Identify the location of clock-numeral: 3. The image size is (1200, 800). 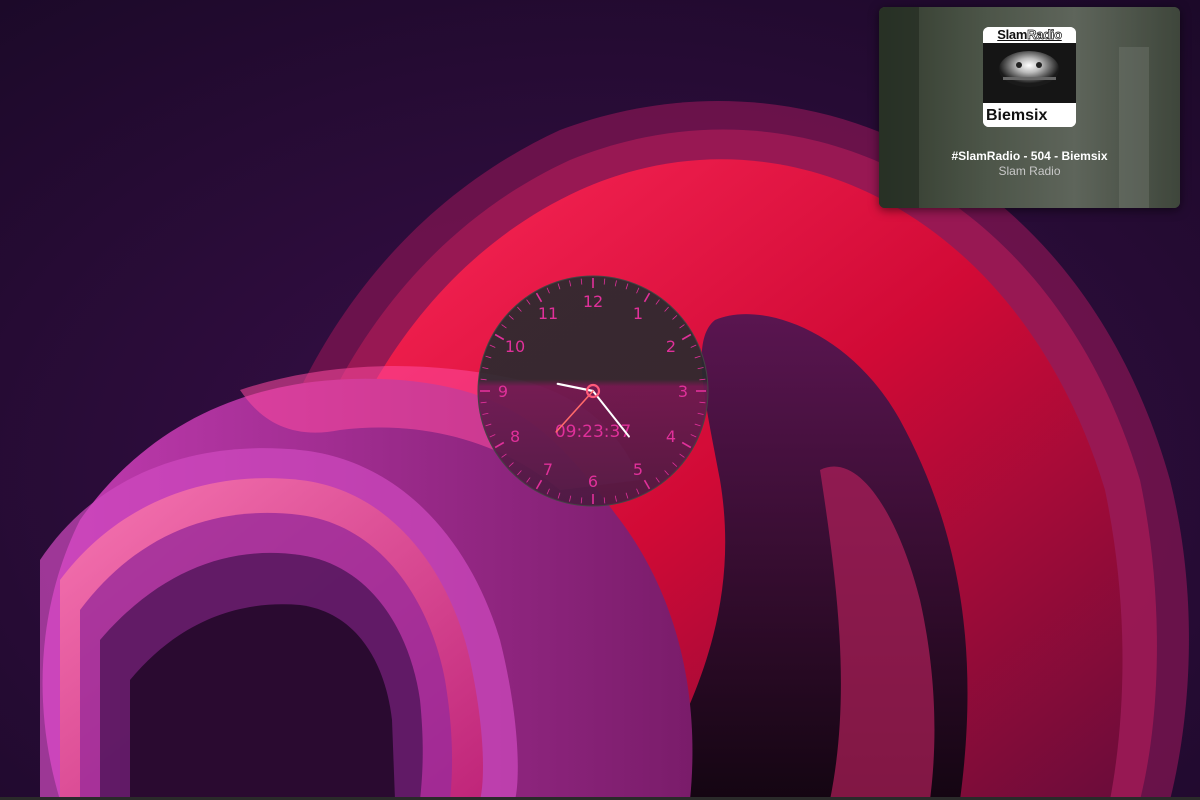
(683, 391).